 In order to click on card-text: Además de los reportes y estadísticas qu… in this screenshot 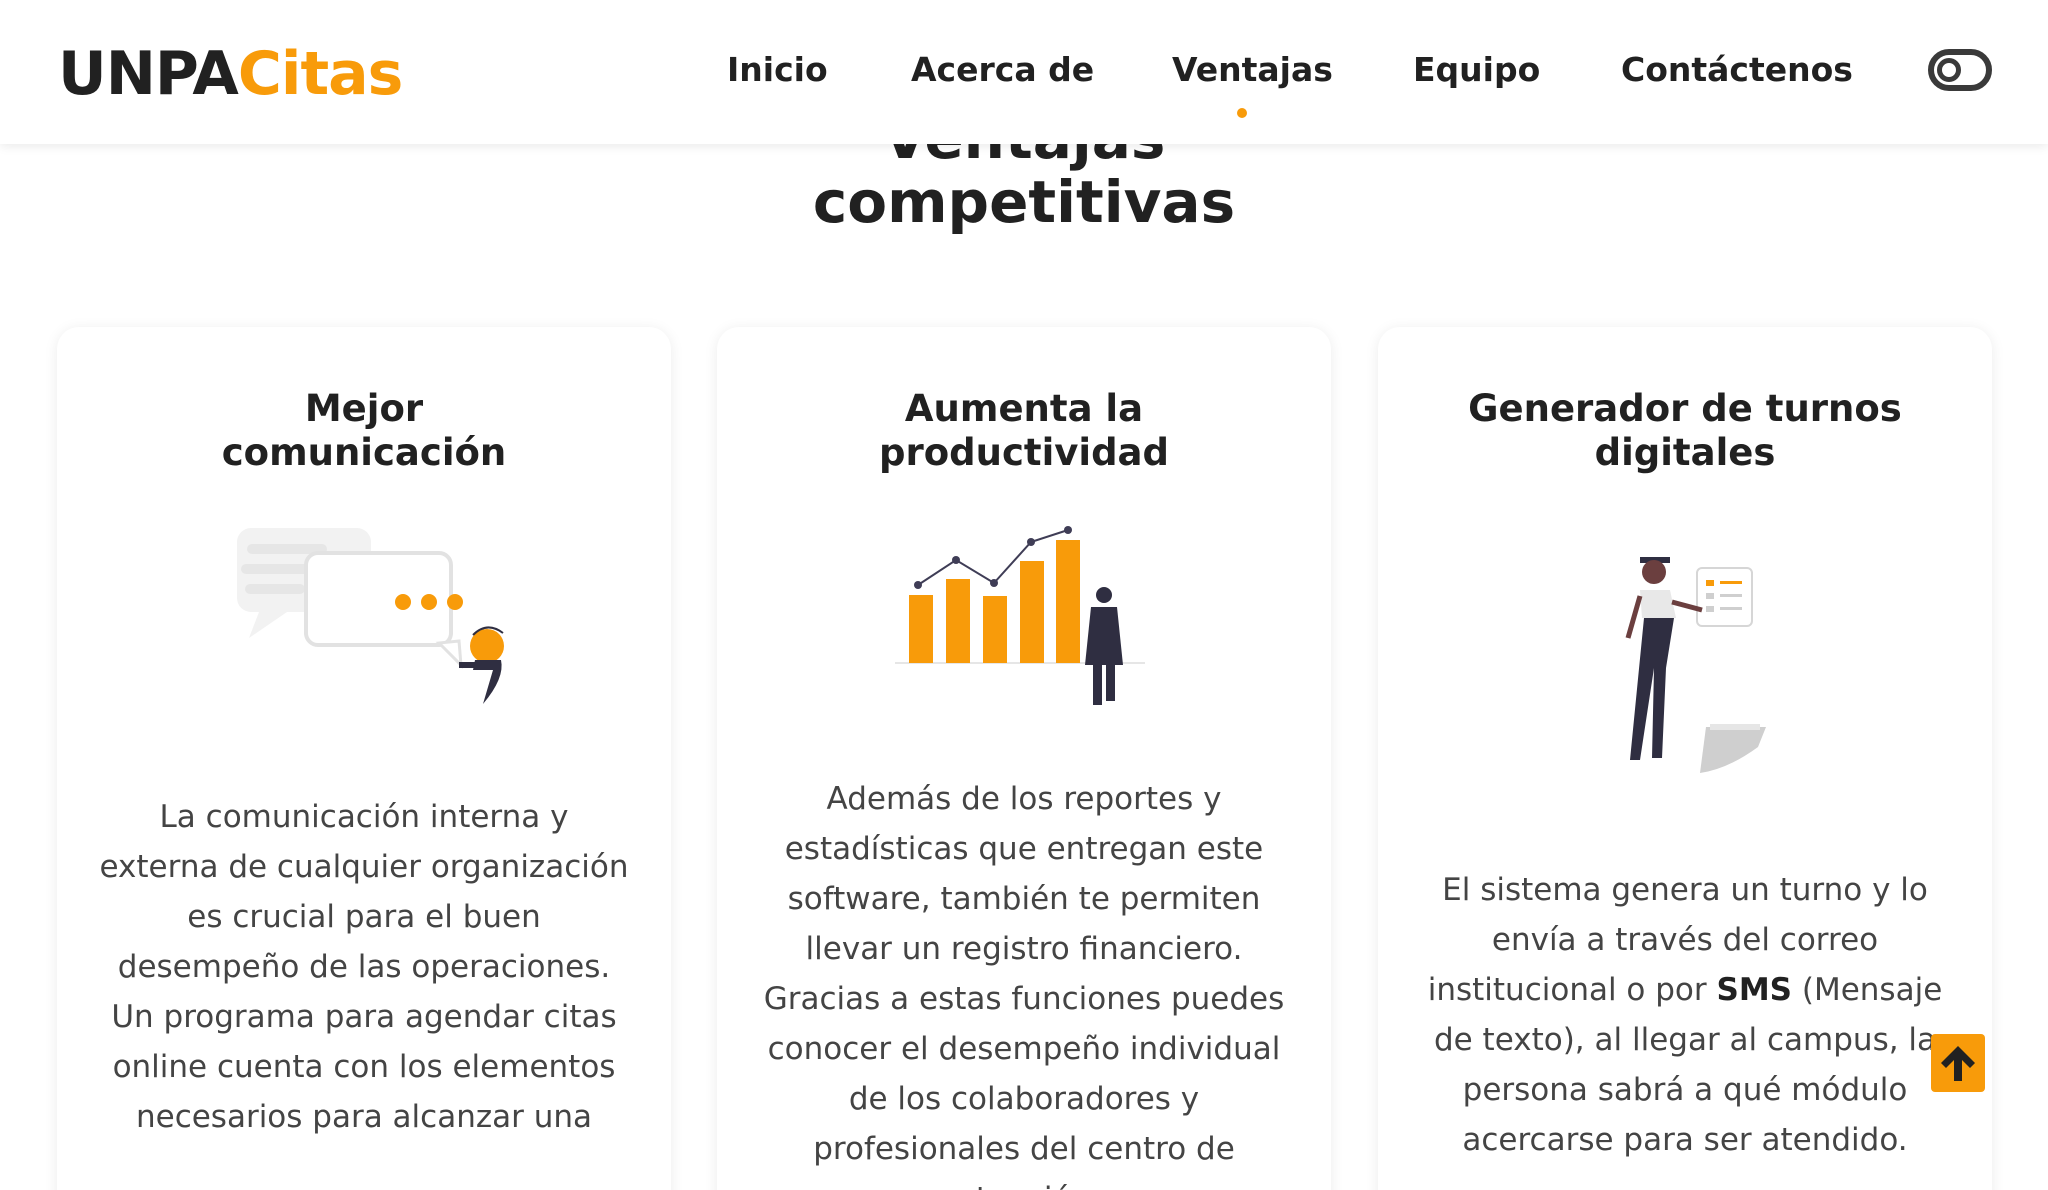, I will do `click(1024, 985)`.